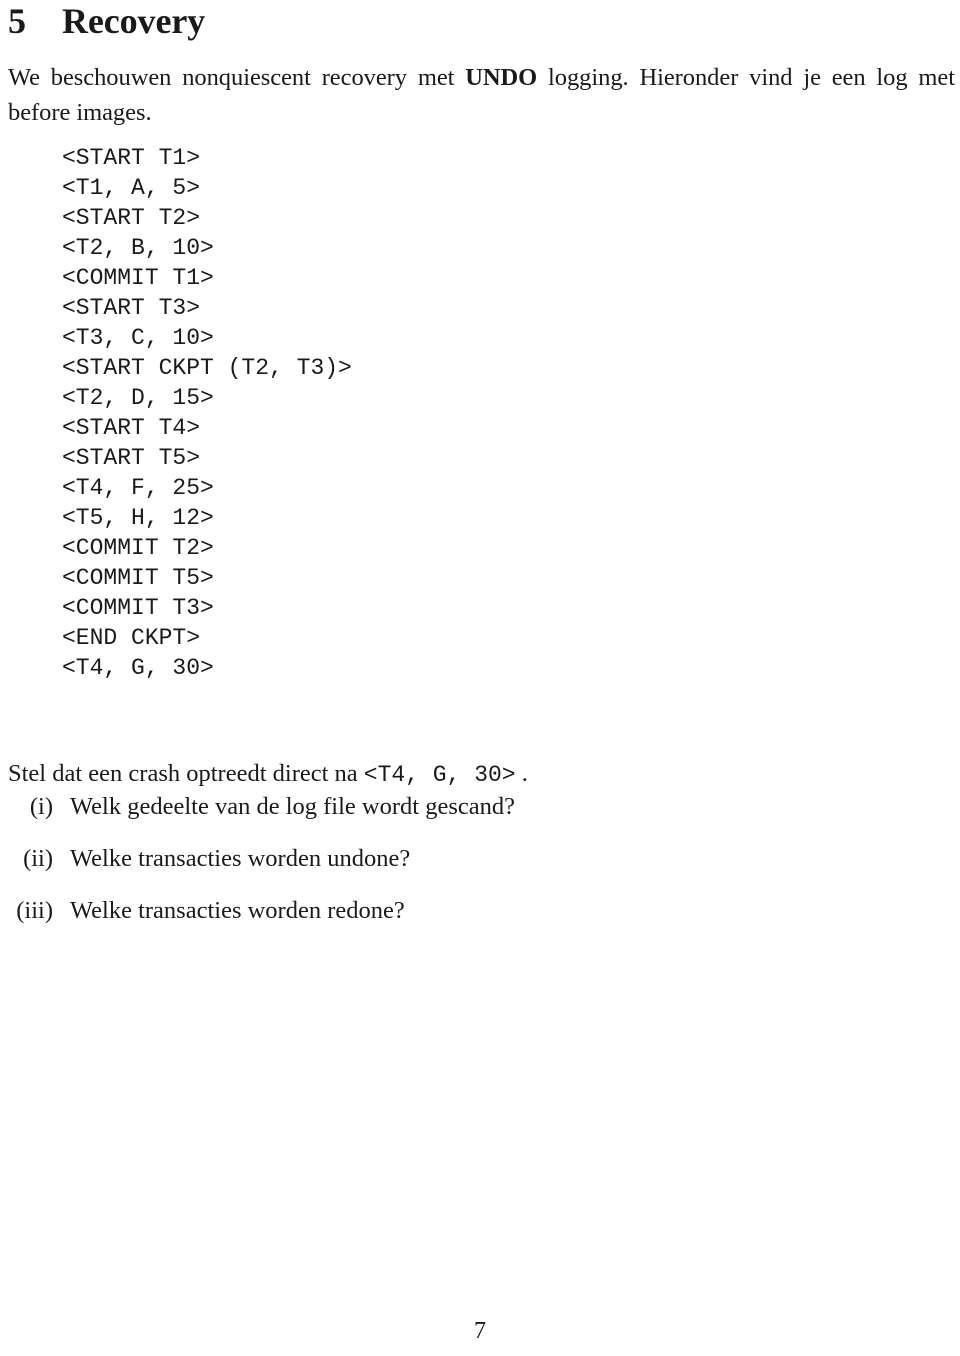  What do you see at coordinates (138, 608) in the screenshot?
I see `log-line: <COMMIT T3>` at bounding box center [138, 608].